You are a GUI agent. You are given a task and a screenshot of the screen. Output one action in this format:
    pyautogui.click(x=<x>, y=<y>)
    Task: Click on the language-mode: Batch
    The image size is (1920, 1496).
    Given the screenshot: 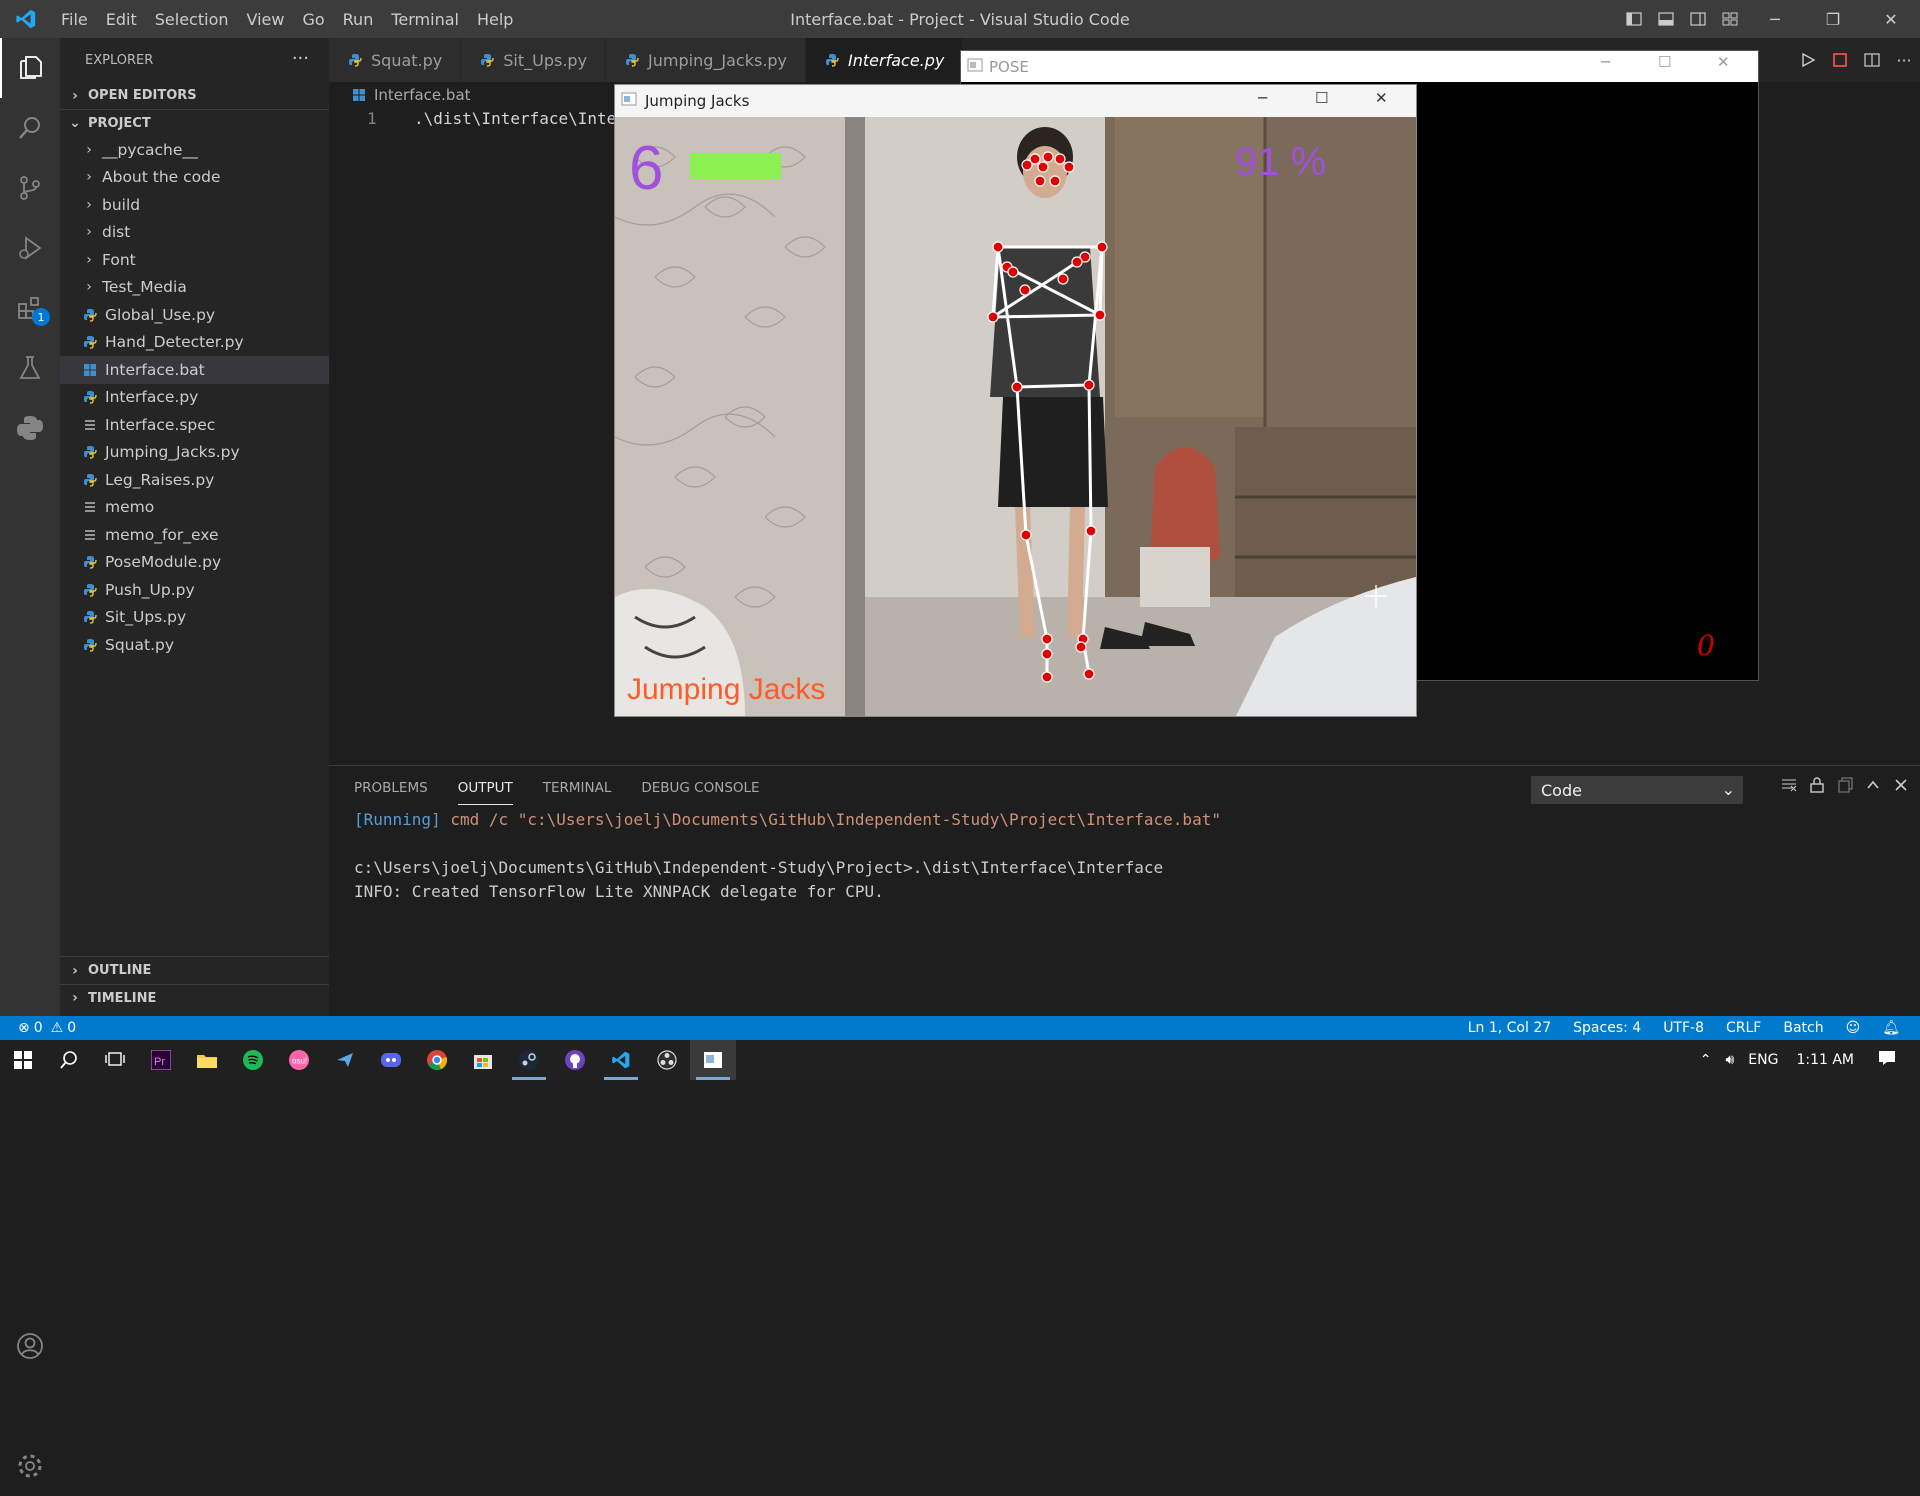 What is the action you would take?
    pyautogui.click(x=1803, y=1028)
    